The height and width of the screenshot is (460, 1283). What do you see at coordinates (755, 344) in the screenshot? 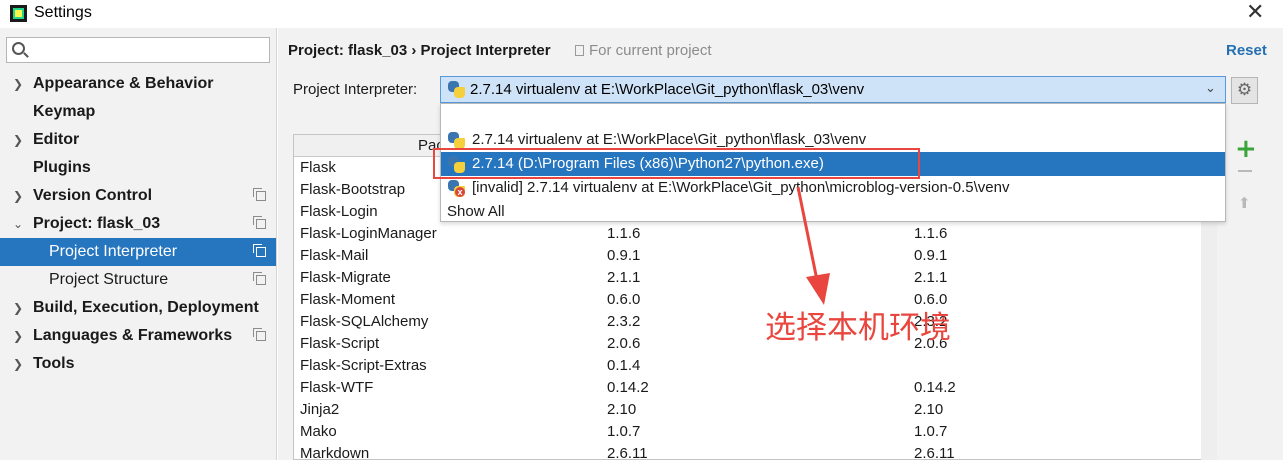
I see `table-row: Flask-Script 2.0.6 2.0.6` at bounding box center [755, 344].